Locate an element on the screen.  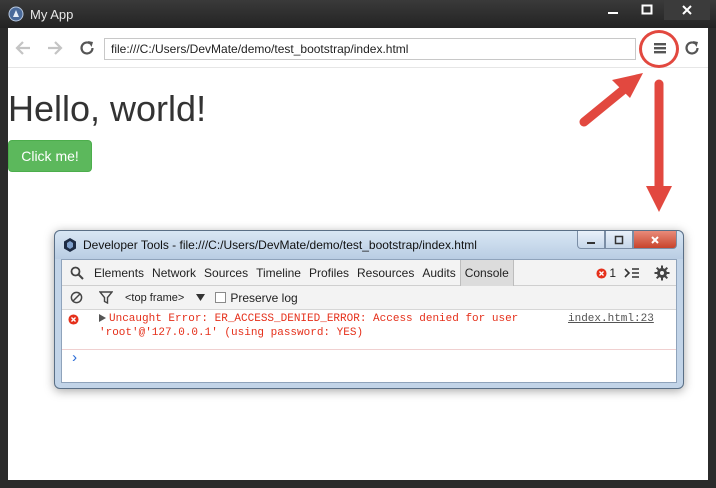
devtools-tabbar-right: 1 is located at coordinates (636, 273).